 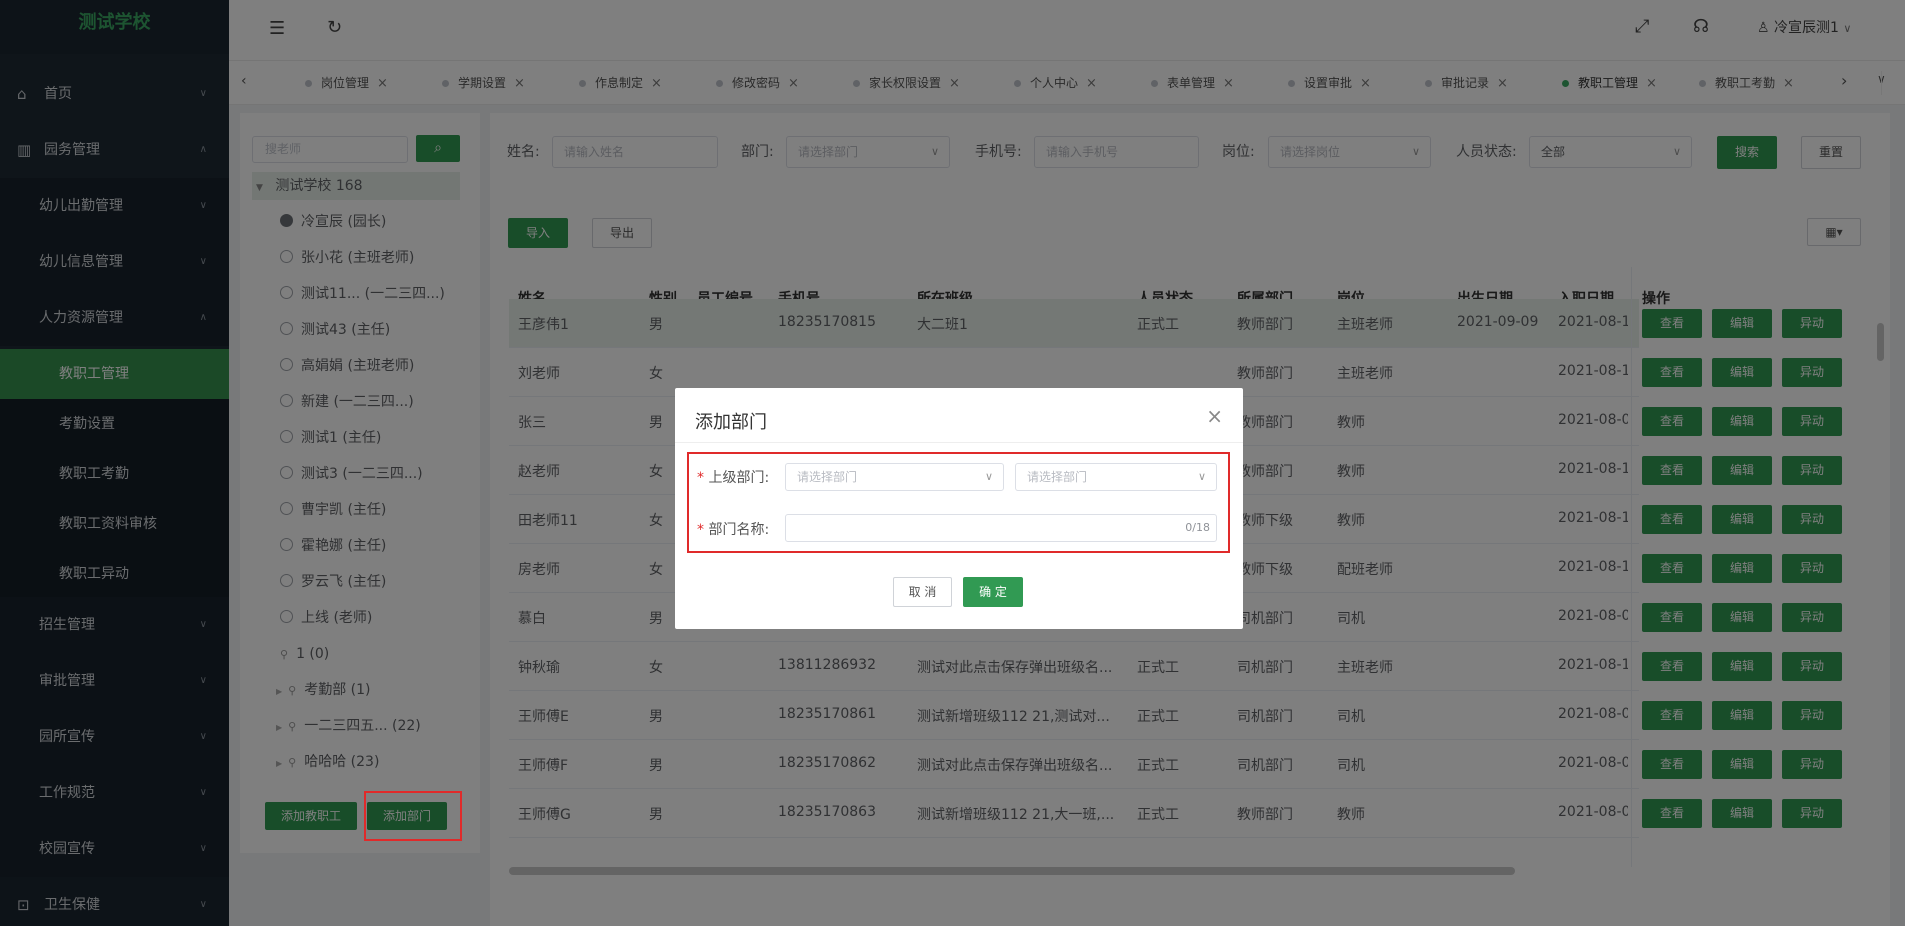 What do you see at coordinates (1214, 416) in the screenshot?
I see `close-icon: ×` at bounding box center [1214, 416].